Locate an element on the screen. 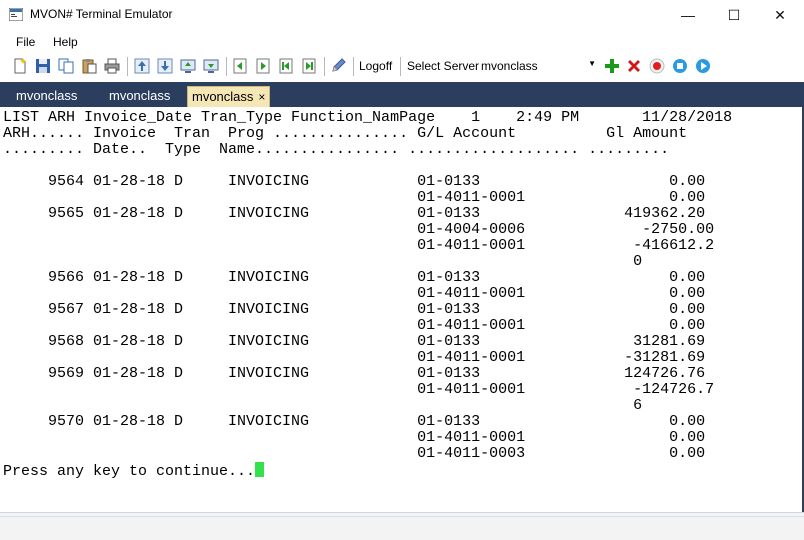  report-row: 0 is located at coordinates (323, 261).